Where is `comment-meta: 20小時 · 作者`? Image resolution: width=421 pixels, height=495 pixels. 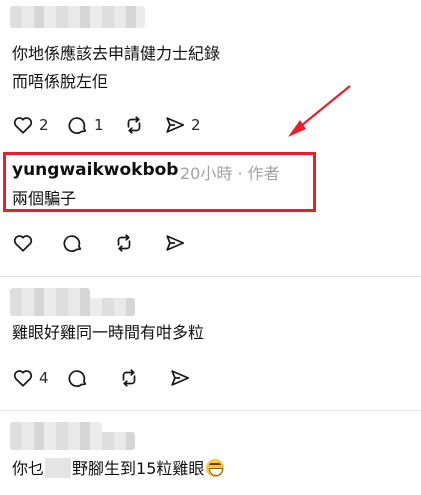
comment-meta: 20小時 · 作者 is located at coordinates (230, 172).